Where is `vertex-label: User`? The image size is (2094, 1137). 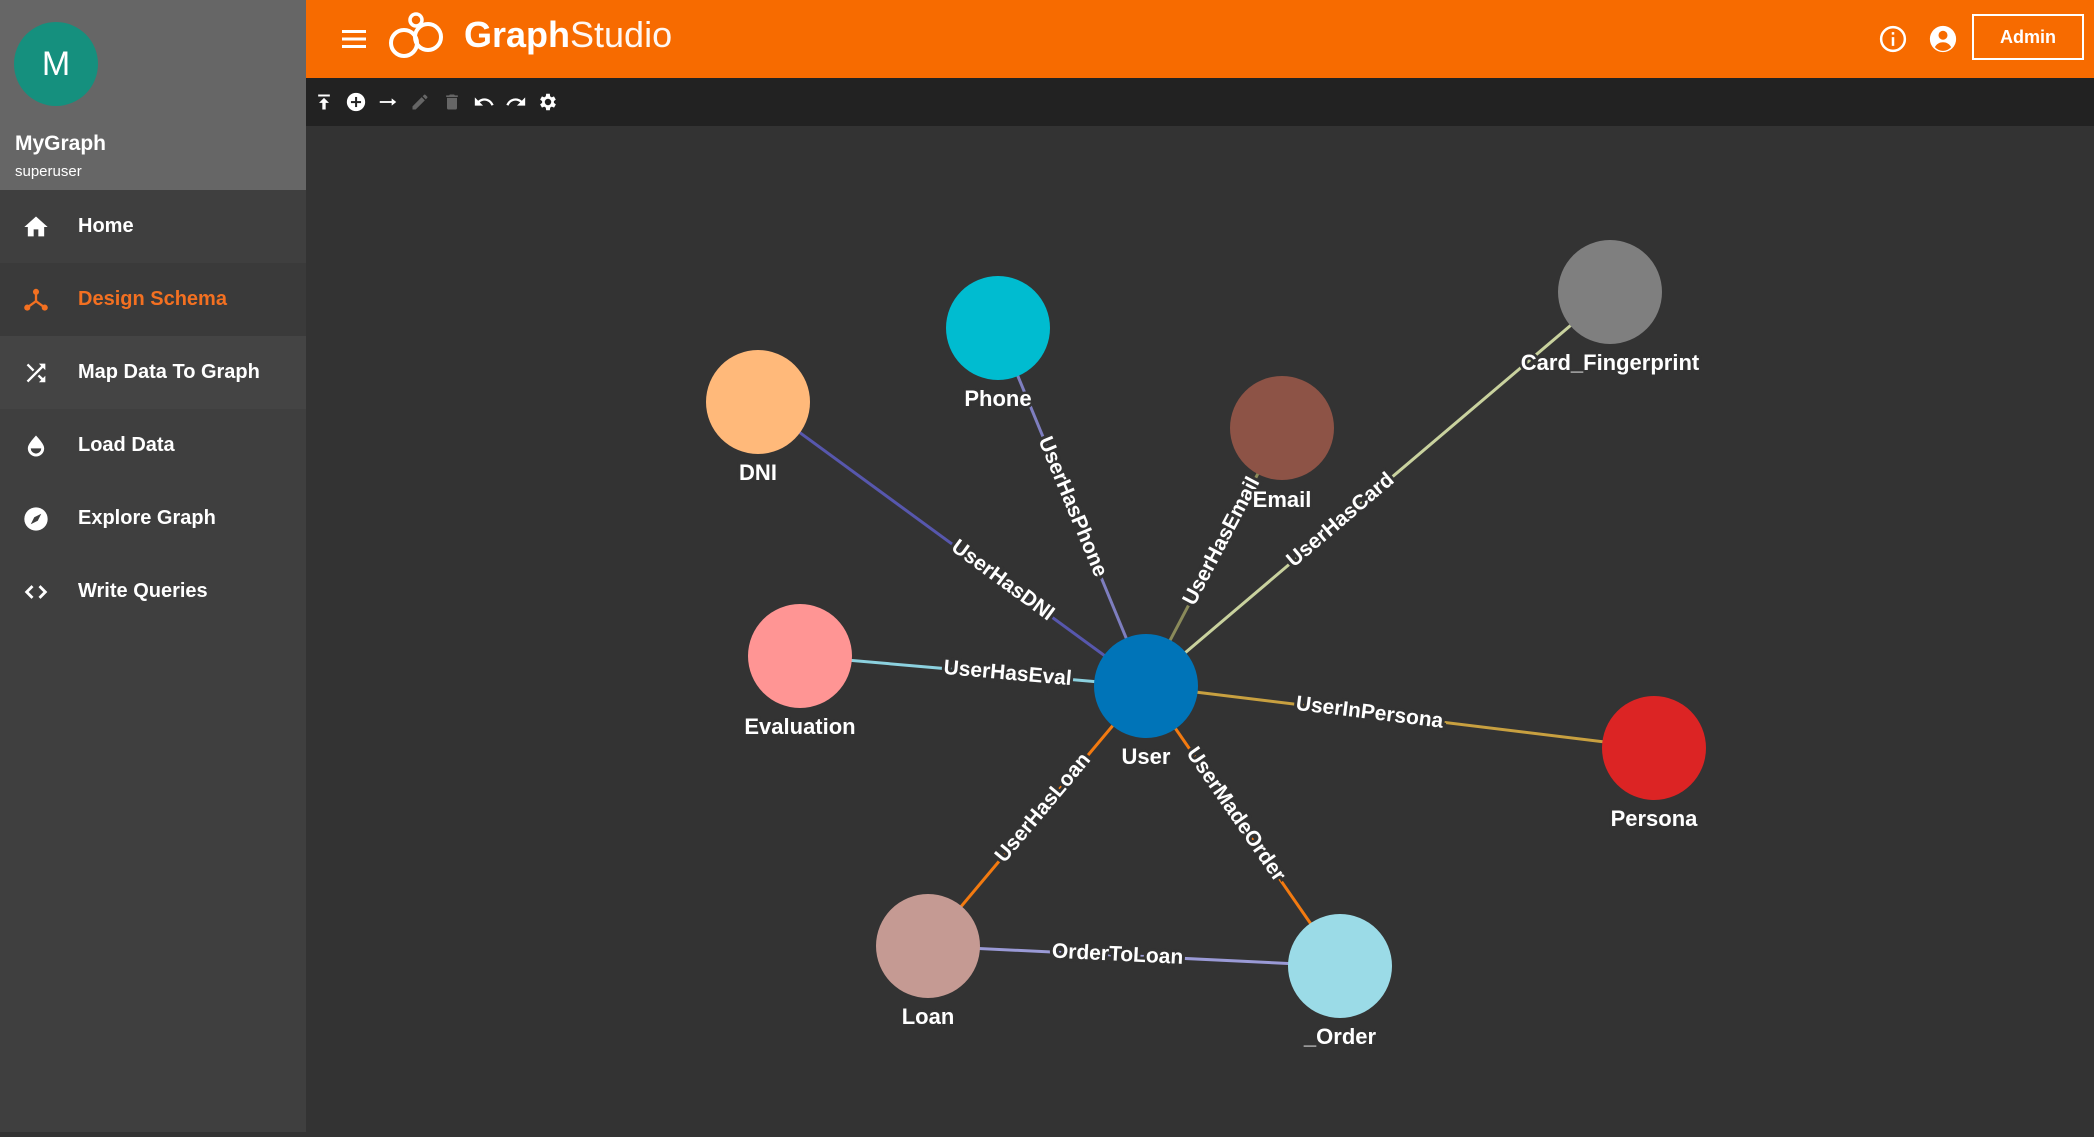 vertex-label: User is located at coordinates (1146, 756).